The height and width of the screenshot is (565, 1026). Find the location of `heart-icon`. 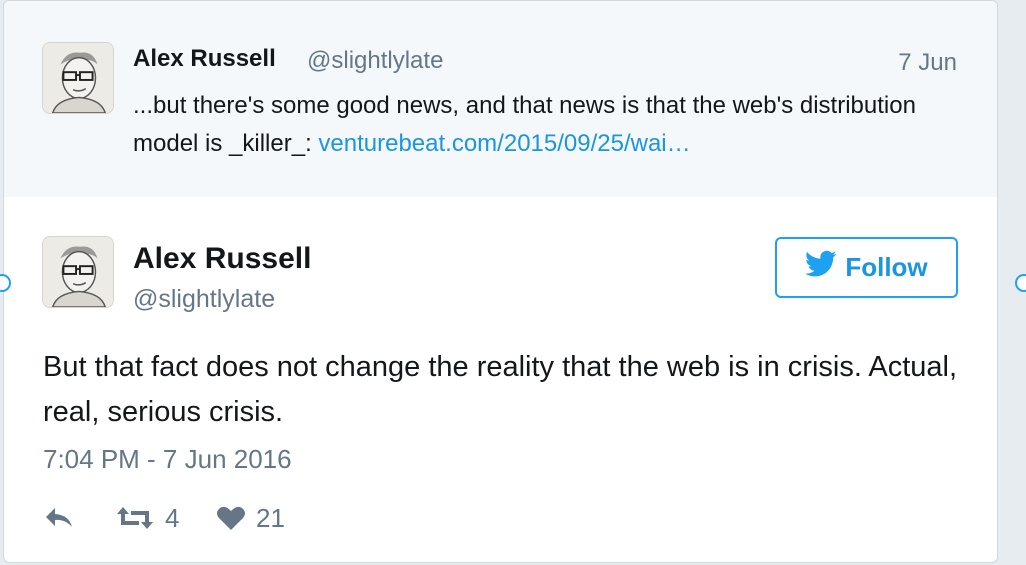

heart-icon is located at coordinates (231, 518).